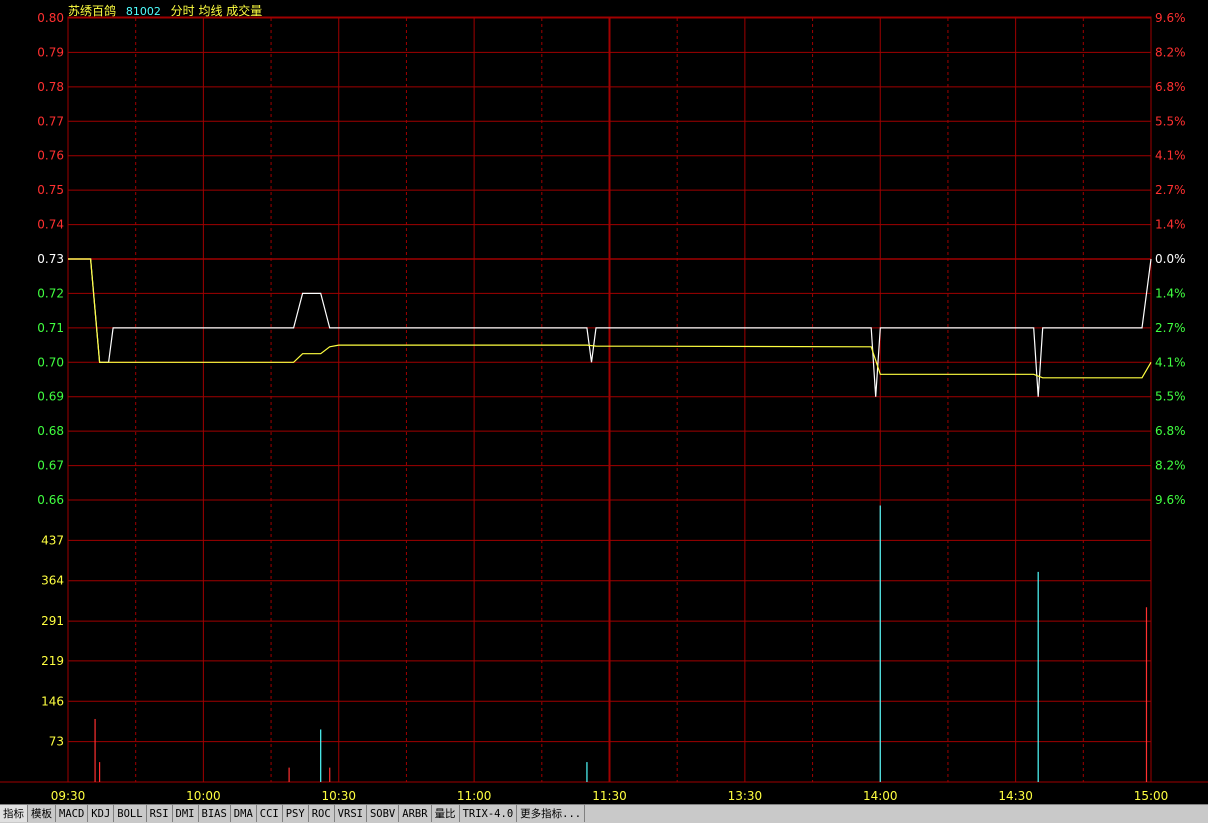  Describe the element at coordinates (50, 362) in the screenshot. I see `price-tick-label: 0.70` at that location.